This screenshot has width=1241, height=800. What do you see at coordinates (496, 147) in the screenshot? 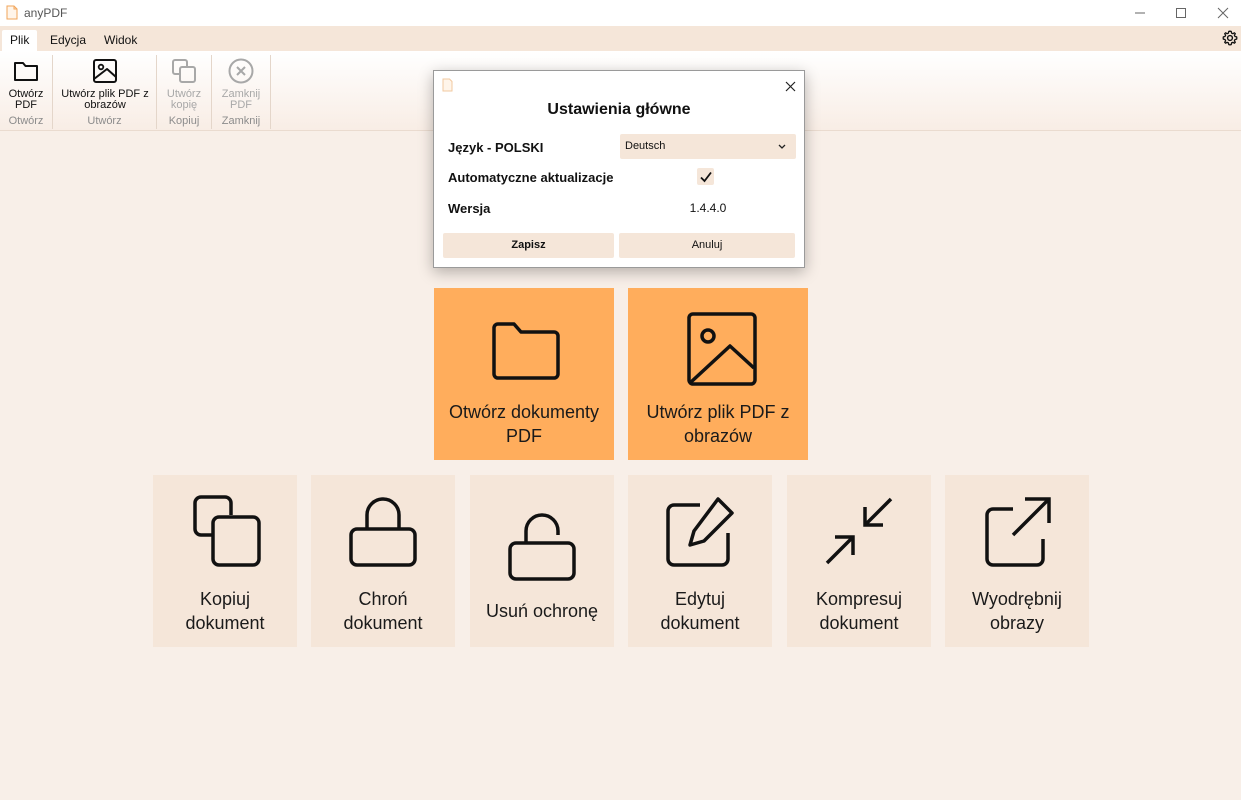
I see `language-label: Język - POLSKI` at bounding box center [496, 147].